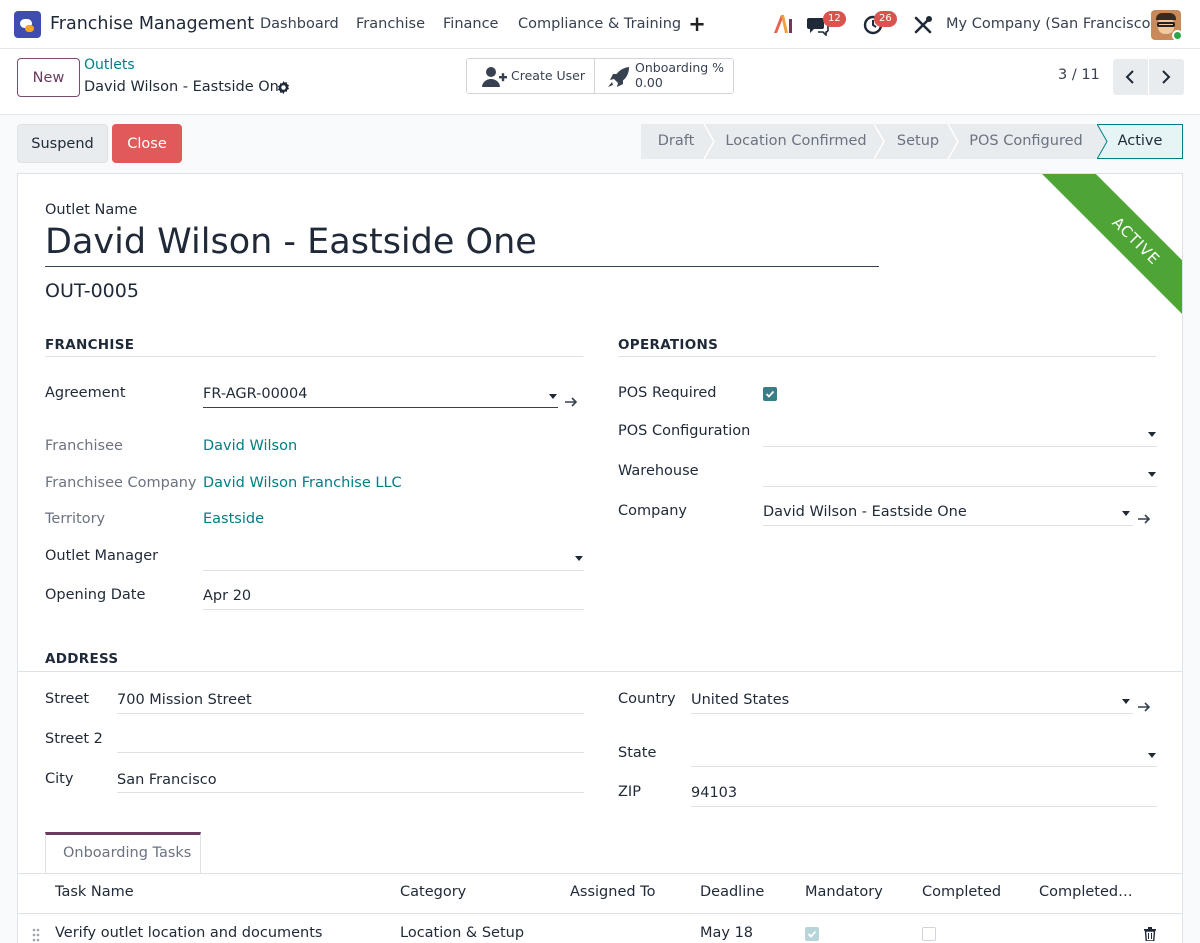 This screenshot has width=1200, height=943. Describe the element at coordinates (62, 143) in the screenshot. I see `suspend-button: Suspend` at that location.